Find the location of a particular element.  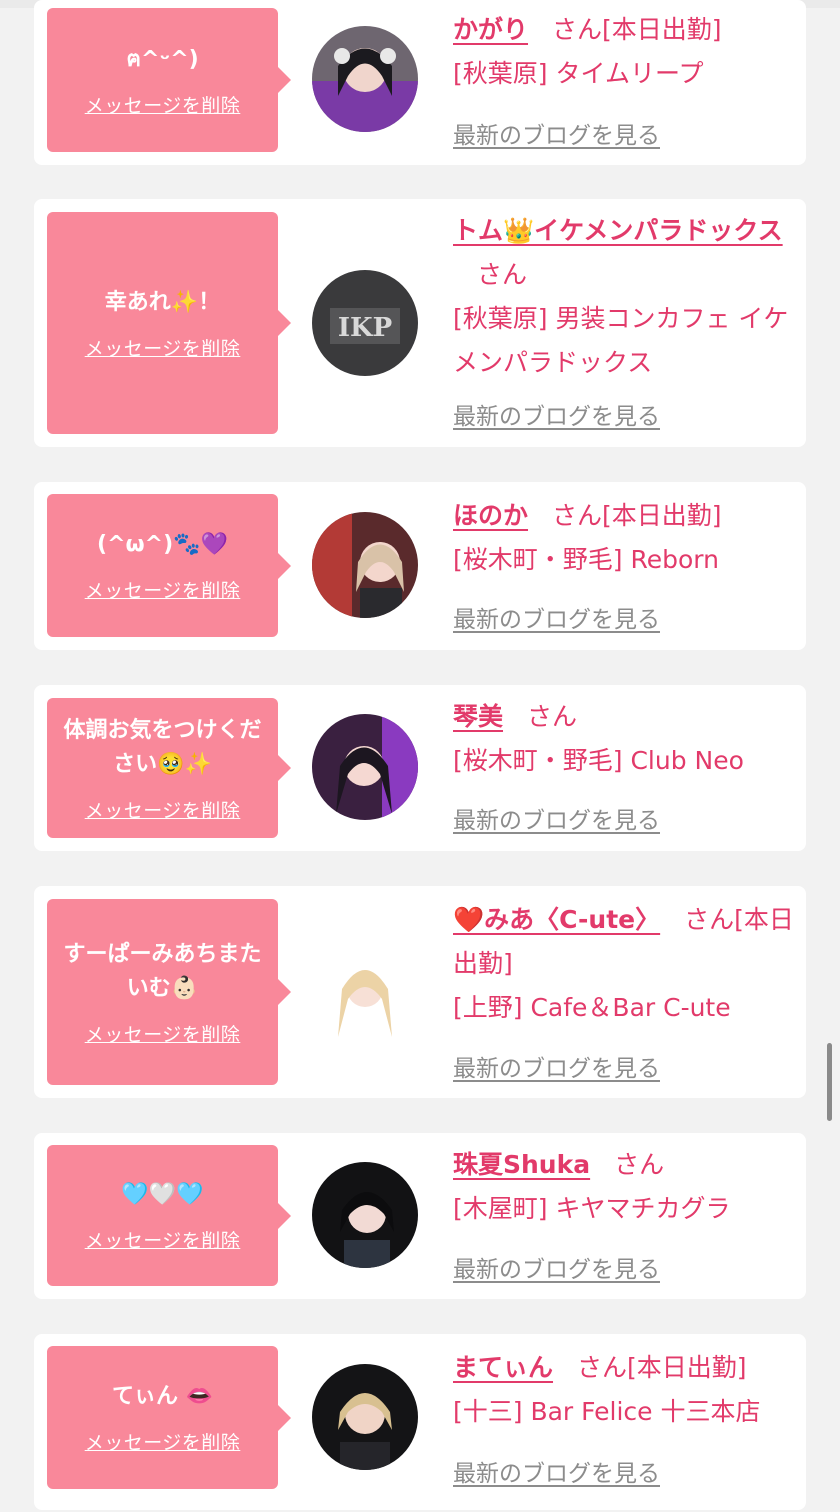

message-text: (^ω^)🐾💜 is located at coordinates (162, 544).